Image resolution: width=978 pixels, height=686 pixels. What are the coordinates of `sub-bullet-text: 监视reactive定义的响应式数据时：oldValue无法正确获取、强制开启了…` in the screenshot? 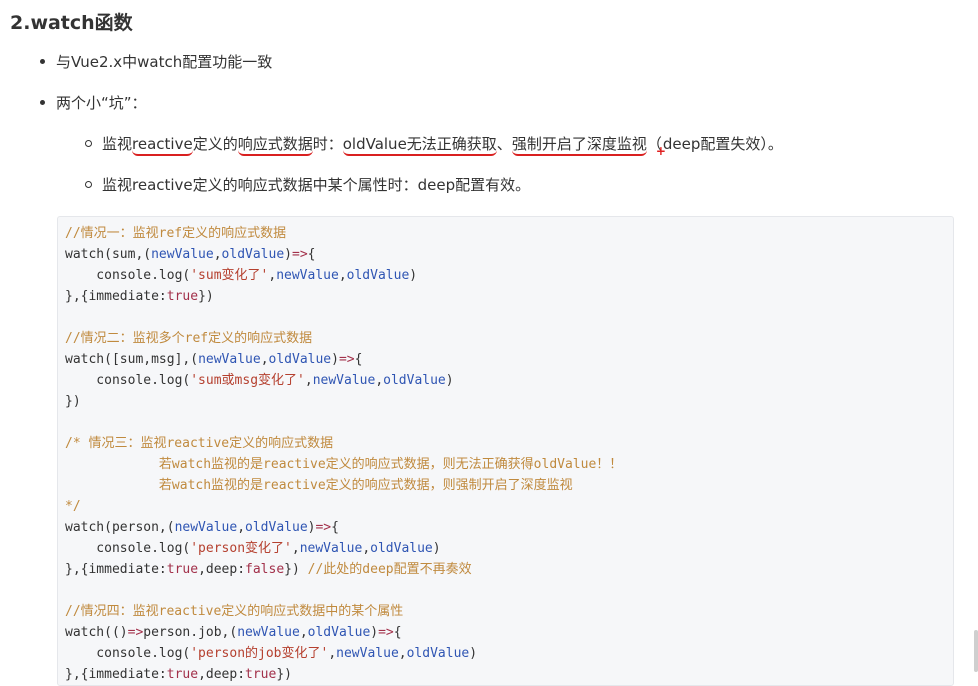 It's located at (442, 146).